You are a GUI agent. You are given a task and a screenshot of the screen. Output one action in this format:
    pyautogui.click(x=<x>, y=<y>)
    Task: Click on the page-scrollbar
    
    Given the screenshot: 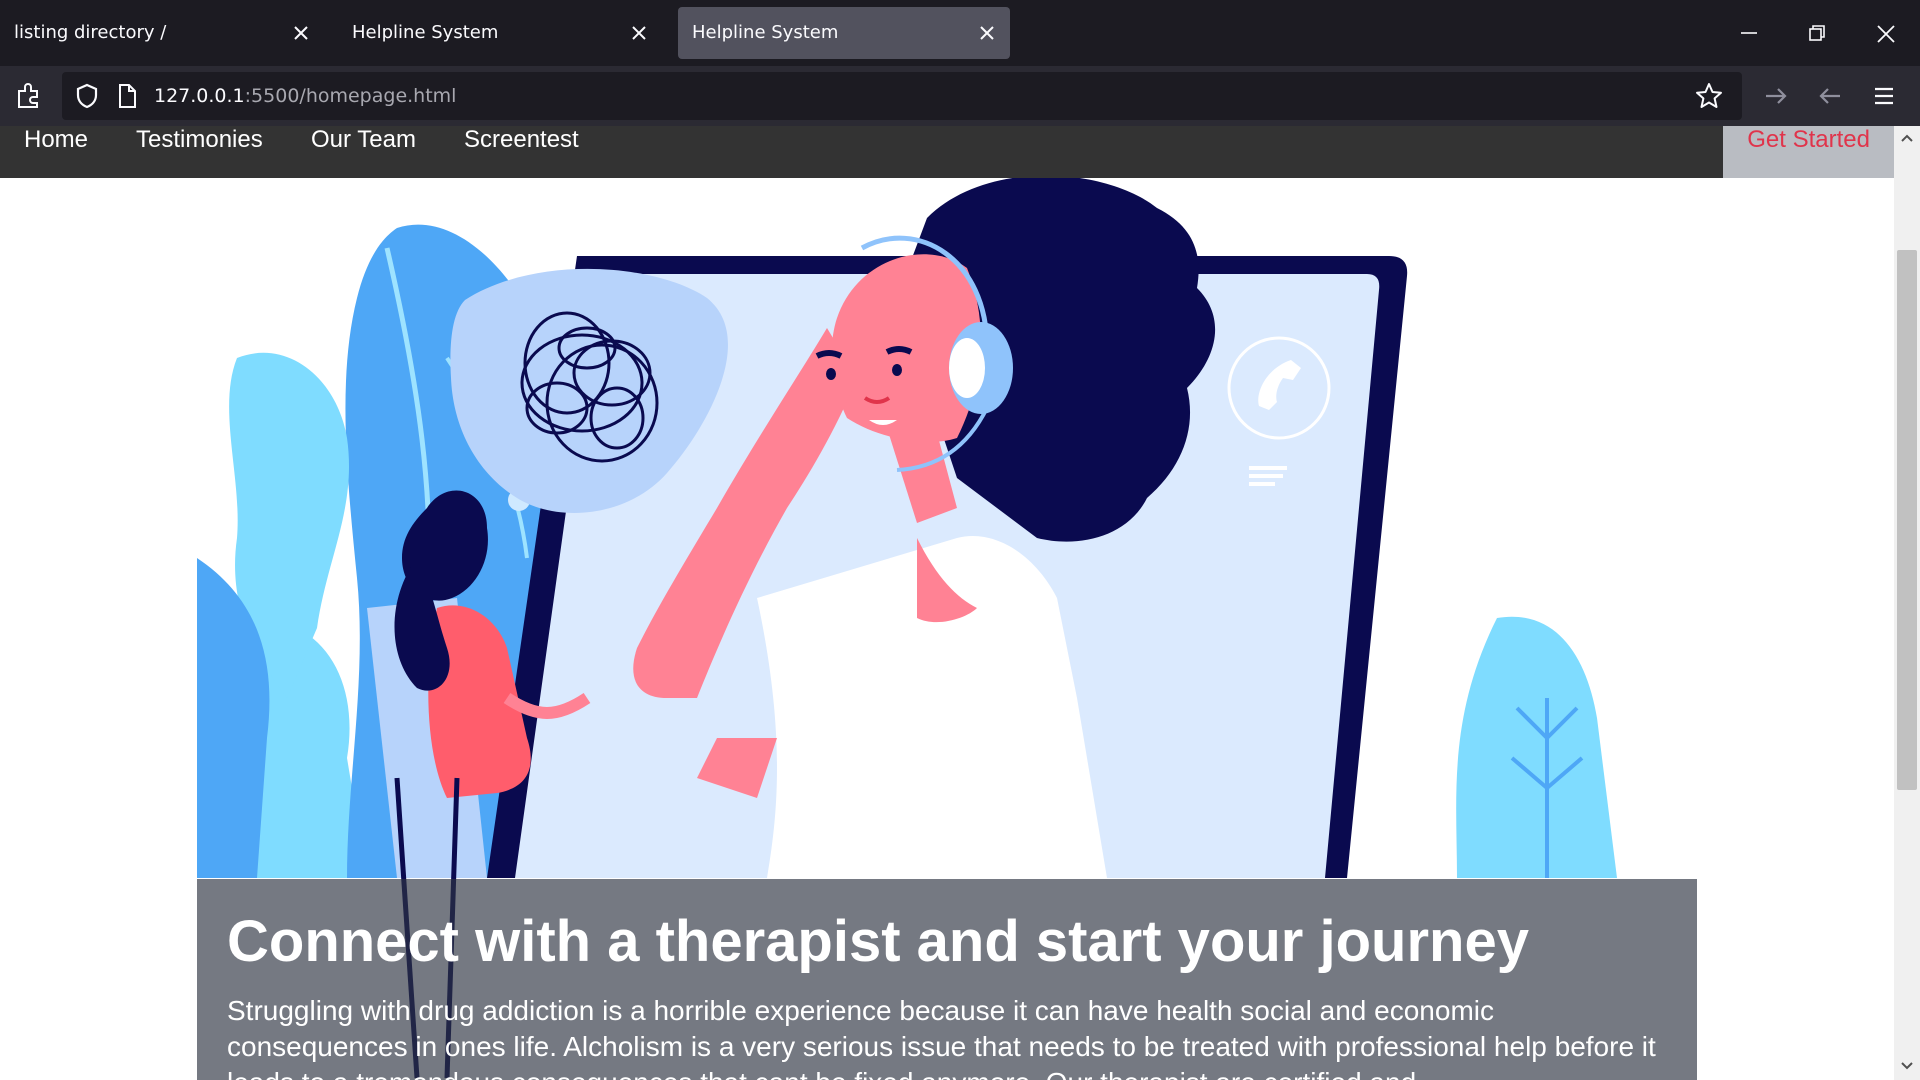 What is the action you would take?
    pyautogui.click(x=1907, y=603)
    